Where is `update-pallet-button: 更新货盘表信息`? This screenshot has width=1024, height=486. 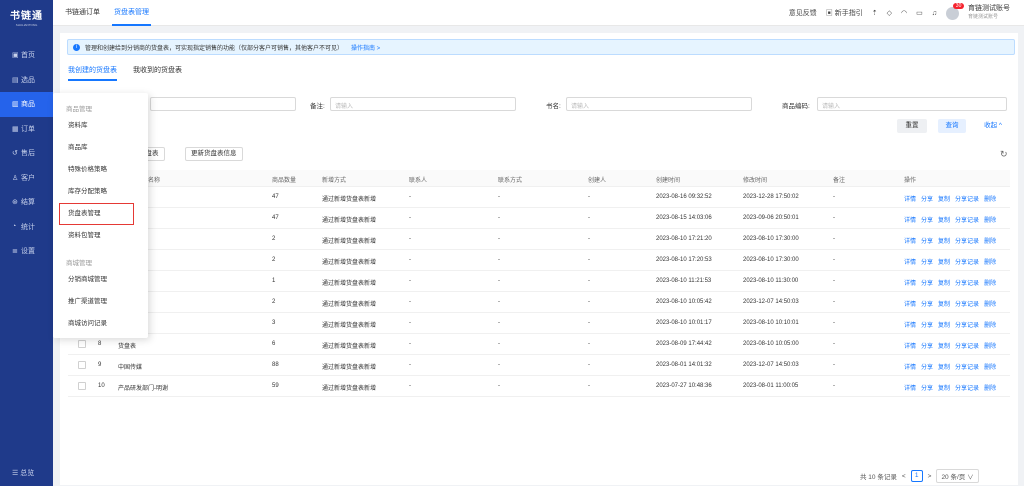 update-pallet-button: 更新货盘表信息 is located at coordinates (214, 154).